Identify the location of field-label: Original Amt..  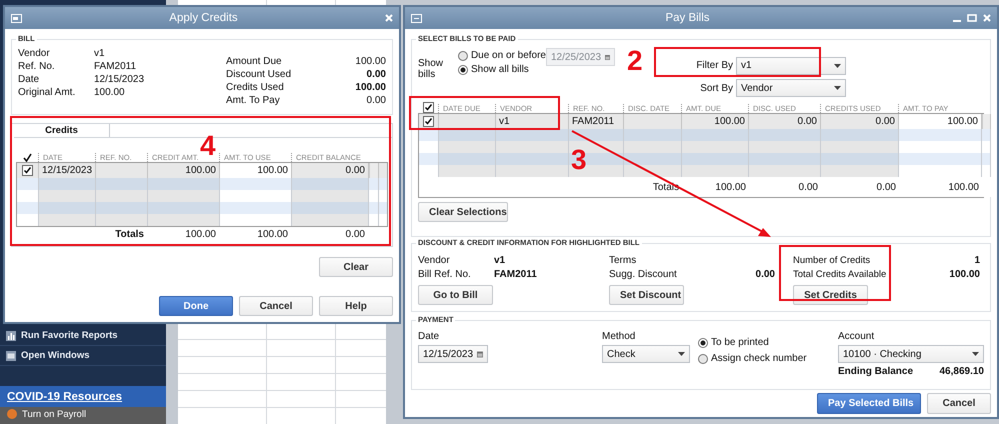
(47, 93).